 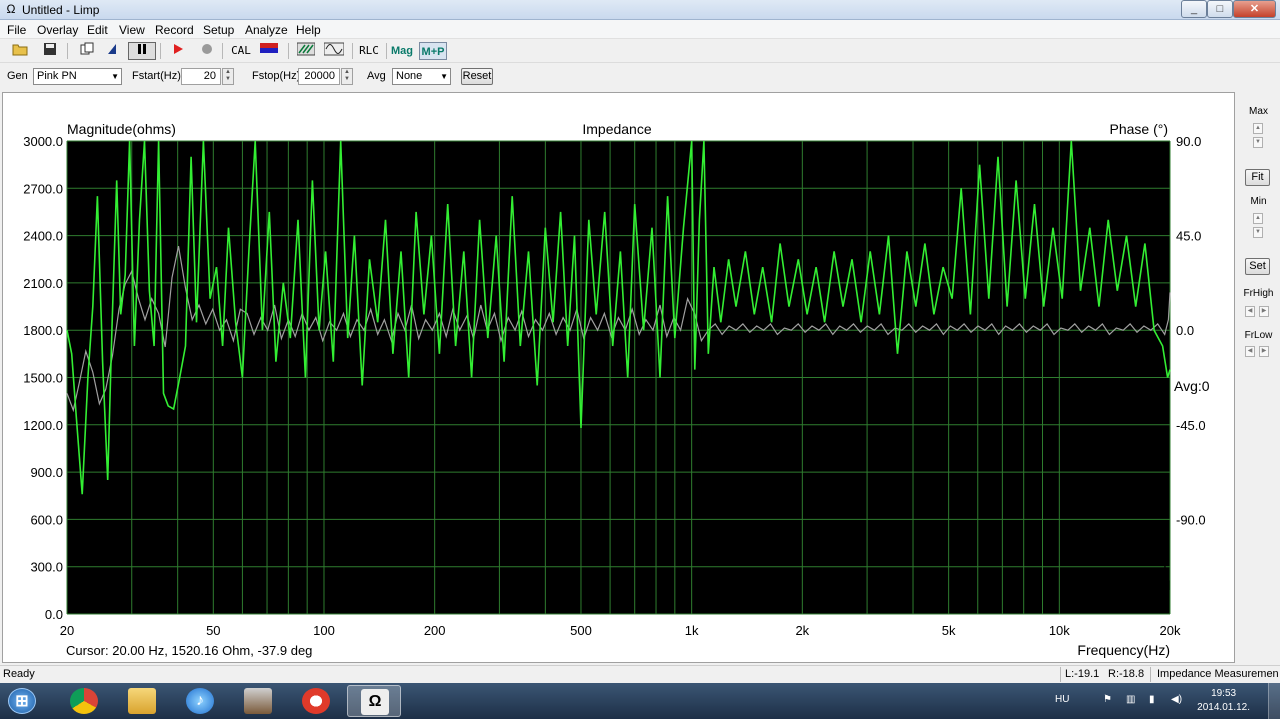 I want to click on taskbar-media, so click(x=258, y=701).